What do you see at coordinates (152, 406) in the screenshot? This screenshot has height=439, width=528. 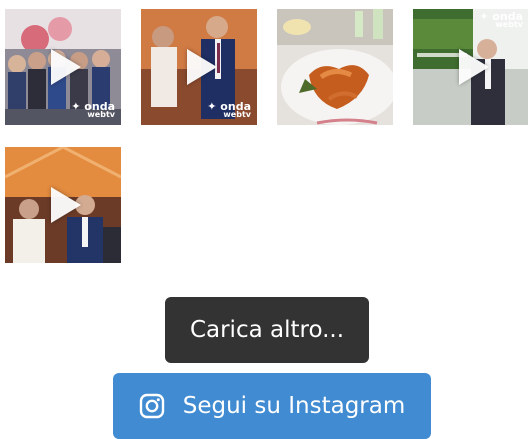 I see `instagram-icon` at bounding box center [152, 406].